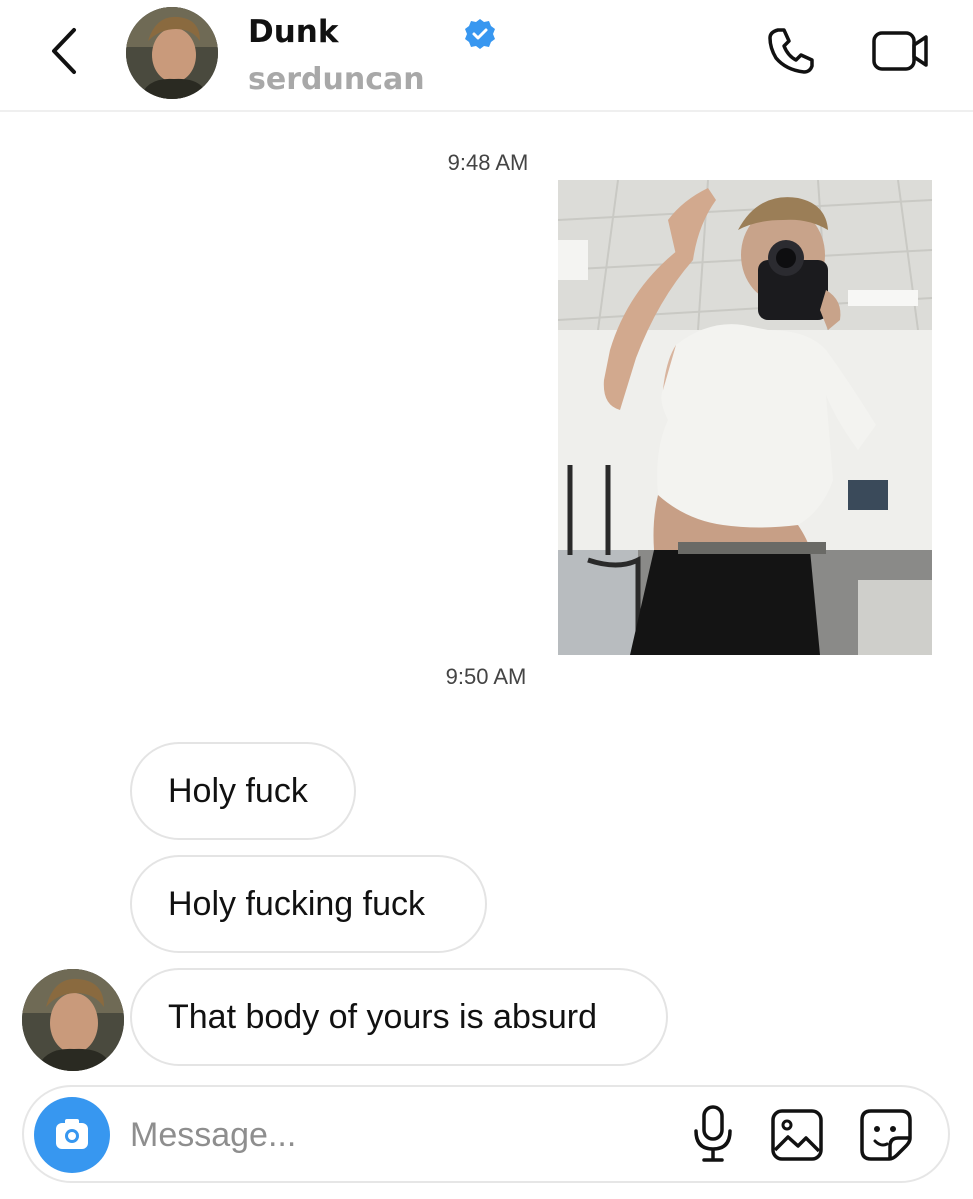 The width and height of the screenshot is (973, 1199). Describe the element at coordinates (308, 904) in the screenshot. I see `received-message-bubble: Holy fucking fuck` at that location.